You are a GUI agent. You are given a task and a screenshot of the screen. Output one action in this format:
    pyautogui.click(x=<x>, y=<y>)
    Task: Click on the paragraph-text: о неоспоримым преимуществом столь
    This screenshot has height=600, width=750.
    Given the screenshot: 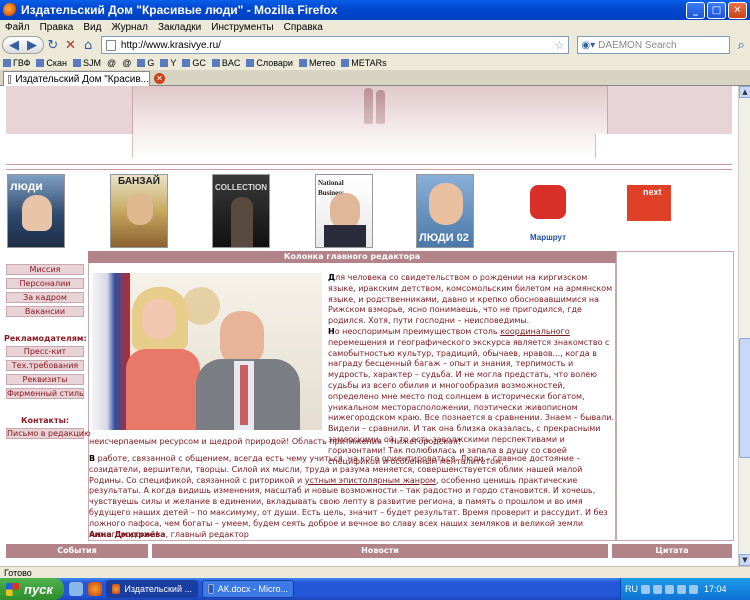 What is the action you would take?
    pyautogui.click(x=417, y=331)
    